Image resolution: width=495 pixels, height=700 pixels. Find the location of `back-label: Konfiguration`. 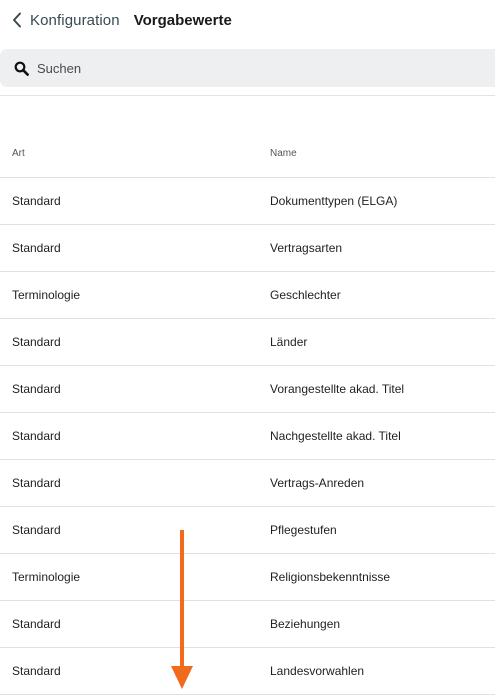

back-label: Konfiguration is located at coordinates (75, 20).